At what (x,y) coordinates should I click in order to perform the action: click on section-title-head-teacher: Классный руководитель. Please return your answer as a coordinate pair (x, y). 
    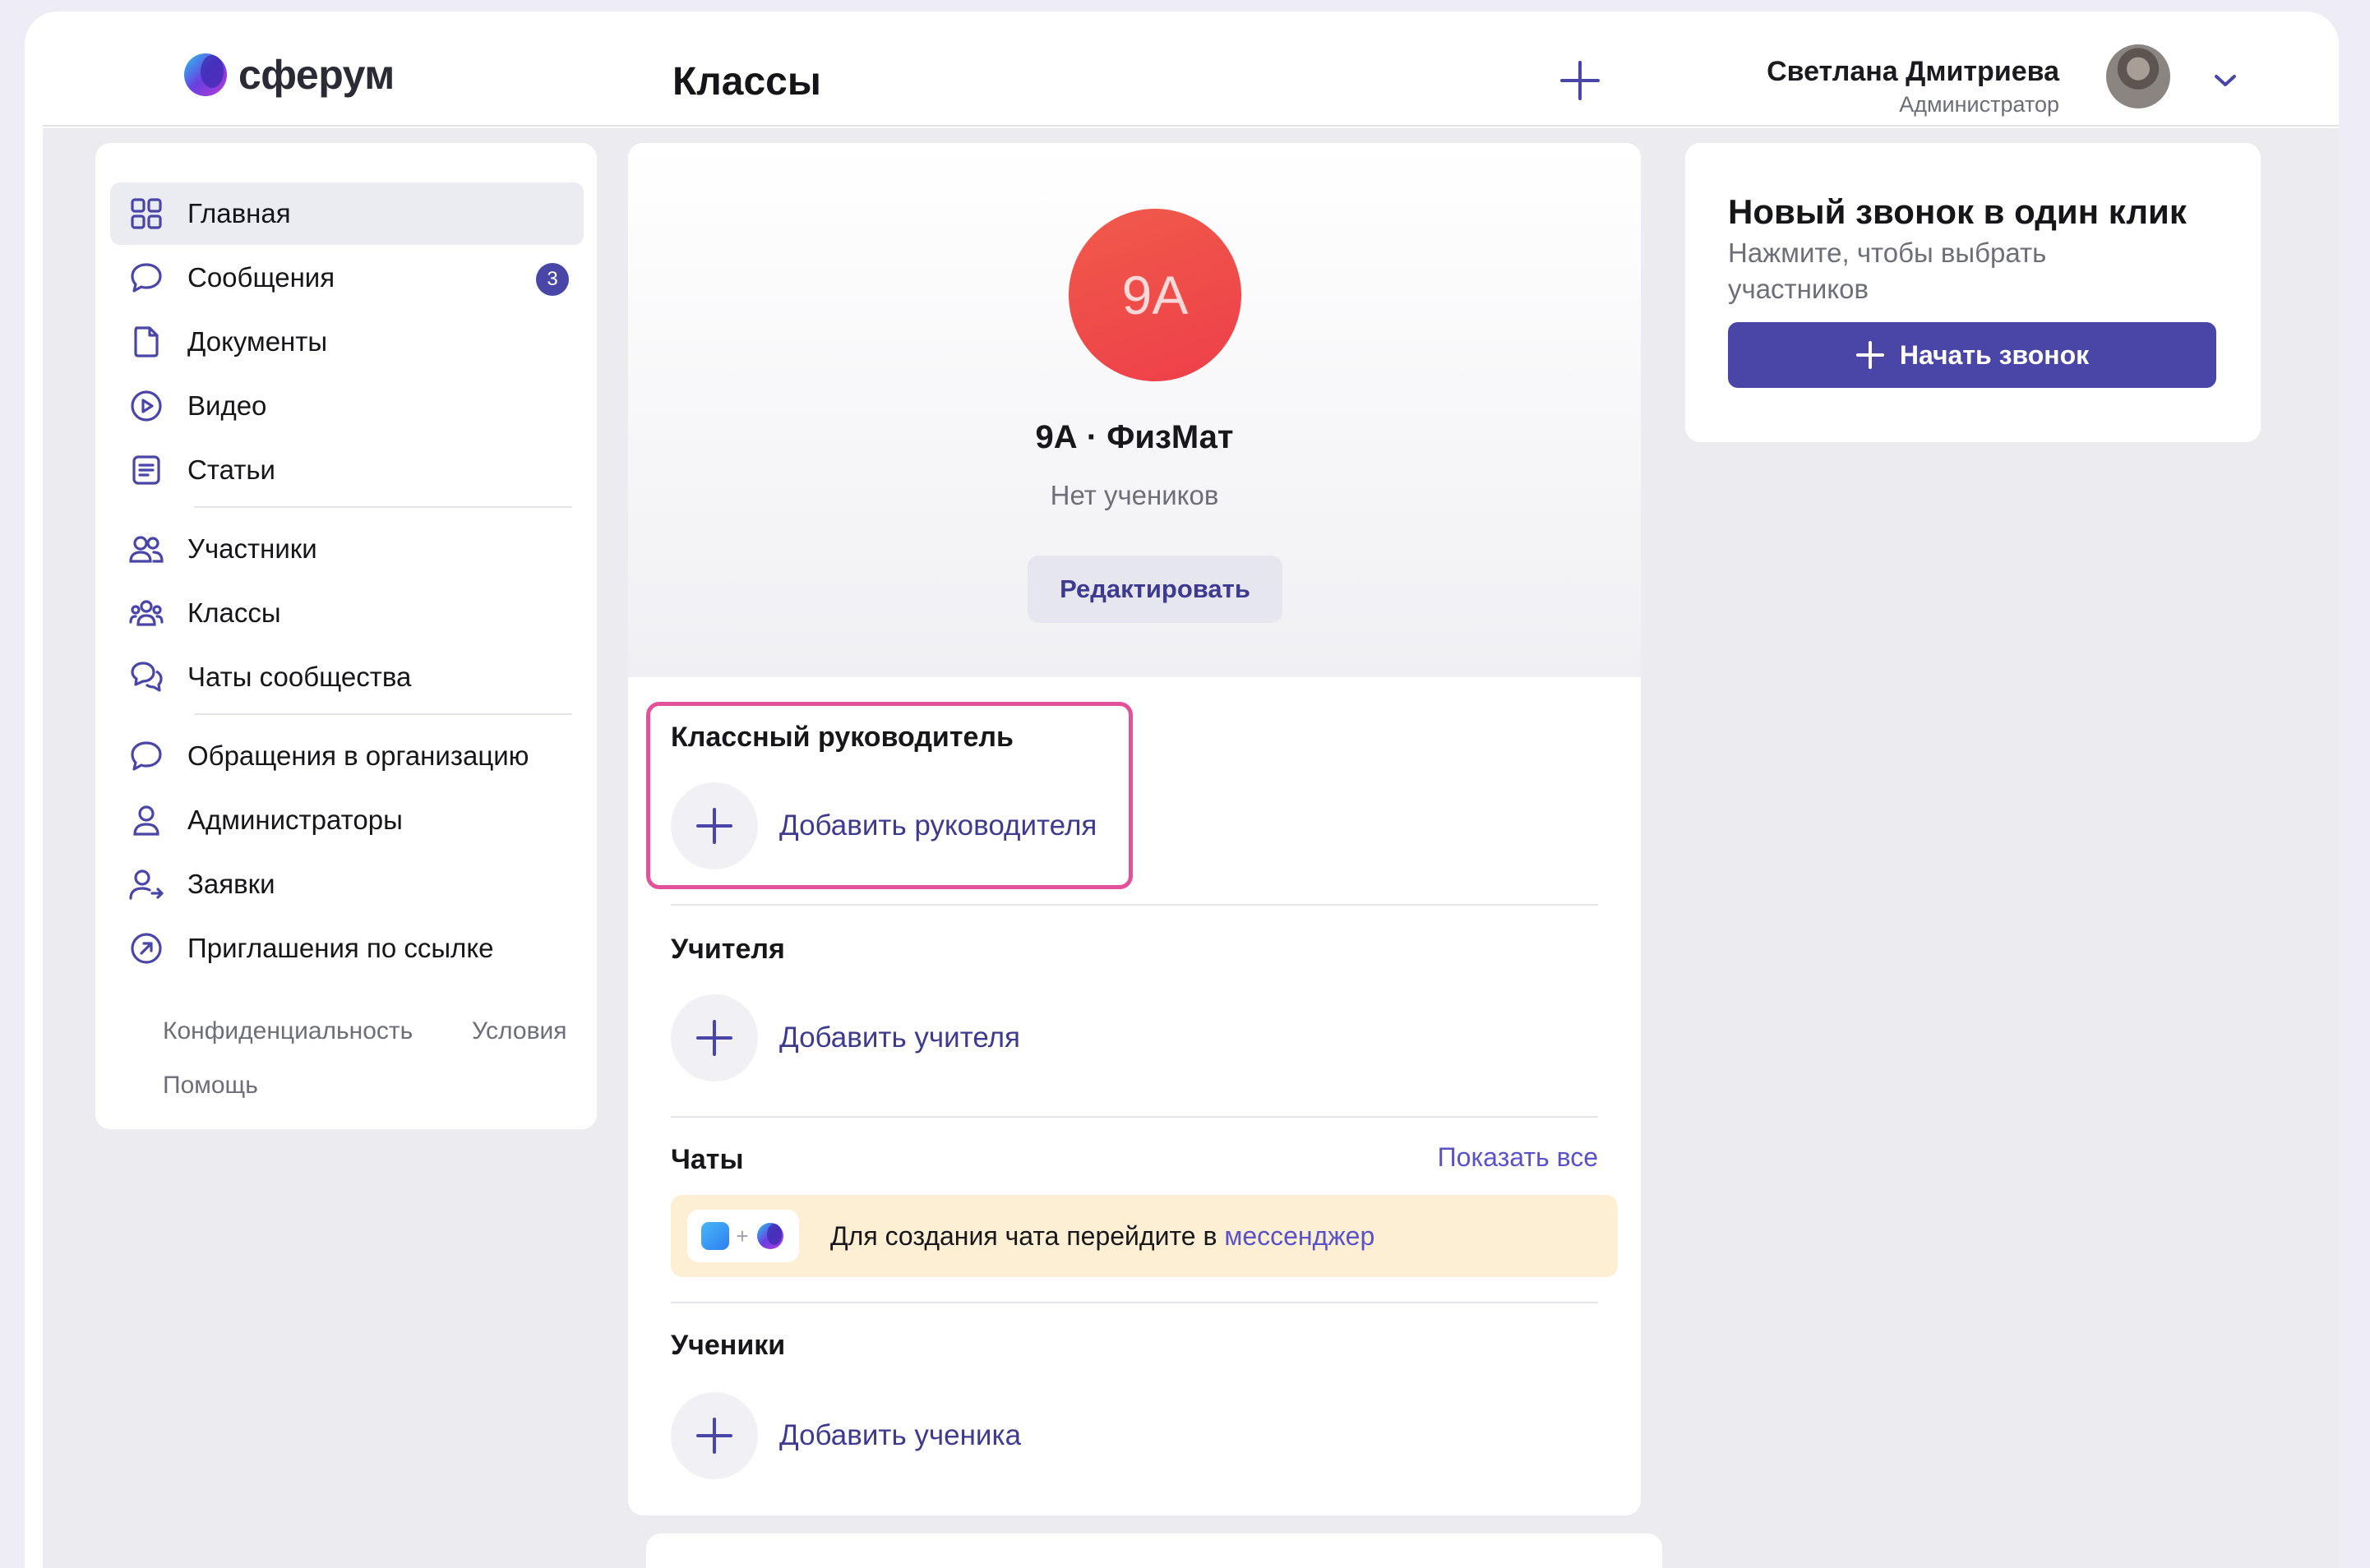
    Looking at the image, I should click on (842, 737).